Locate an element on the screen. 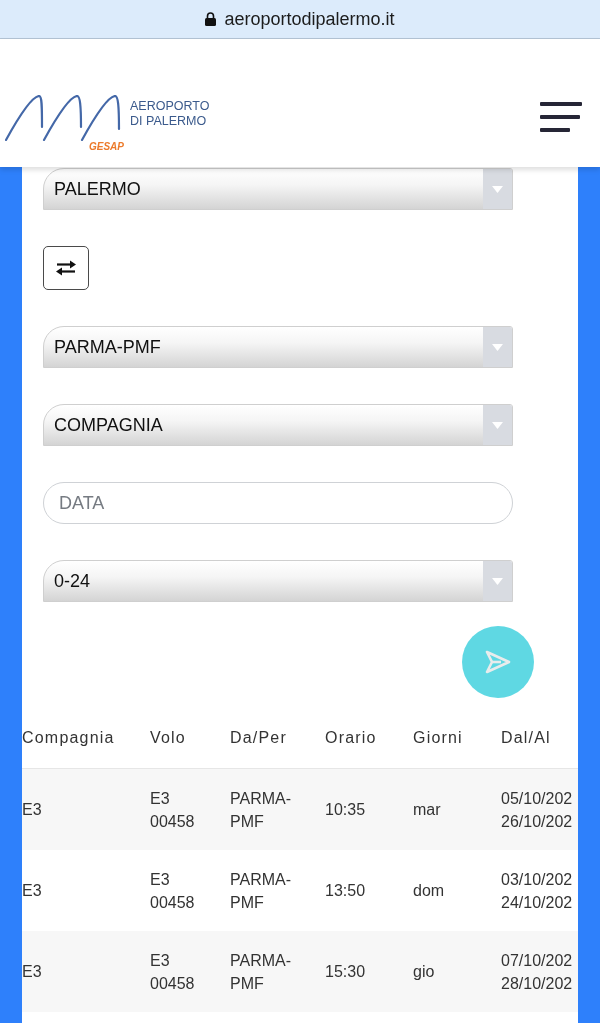 This screenshot has height=1023, width=600. logo-text: DI PALERMO is located at coordinates (168, 121).